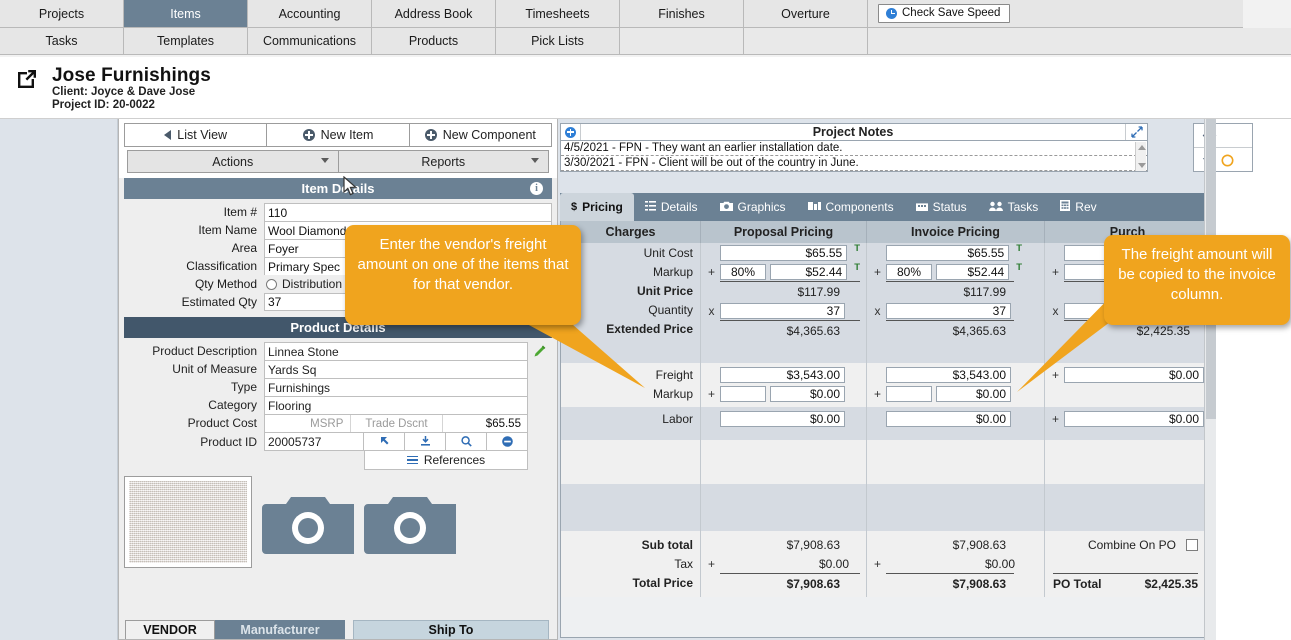 Image resolution: width=1291 pixels, height=640 pixels. I want to click on callout-arrows, so click(820, 337).